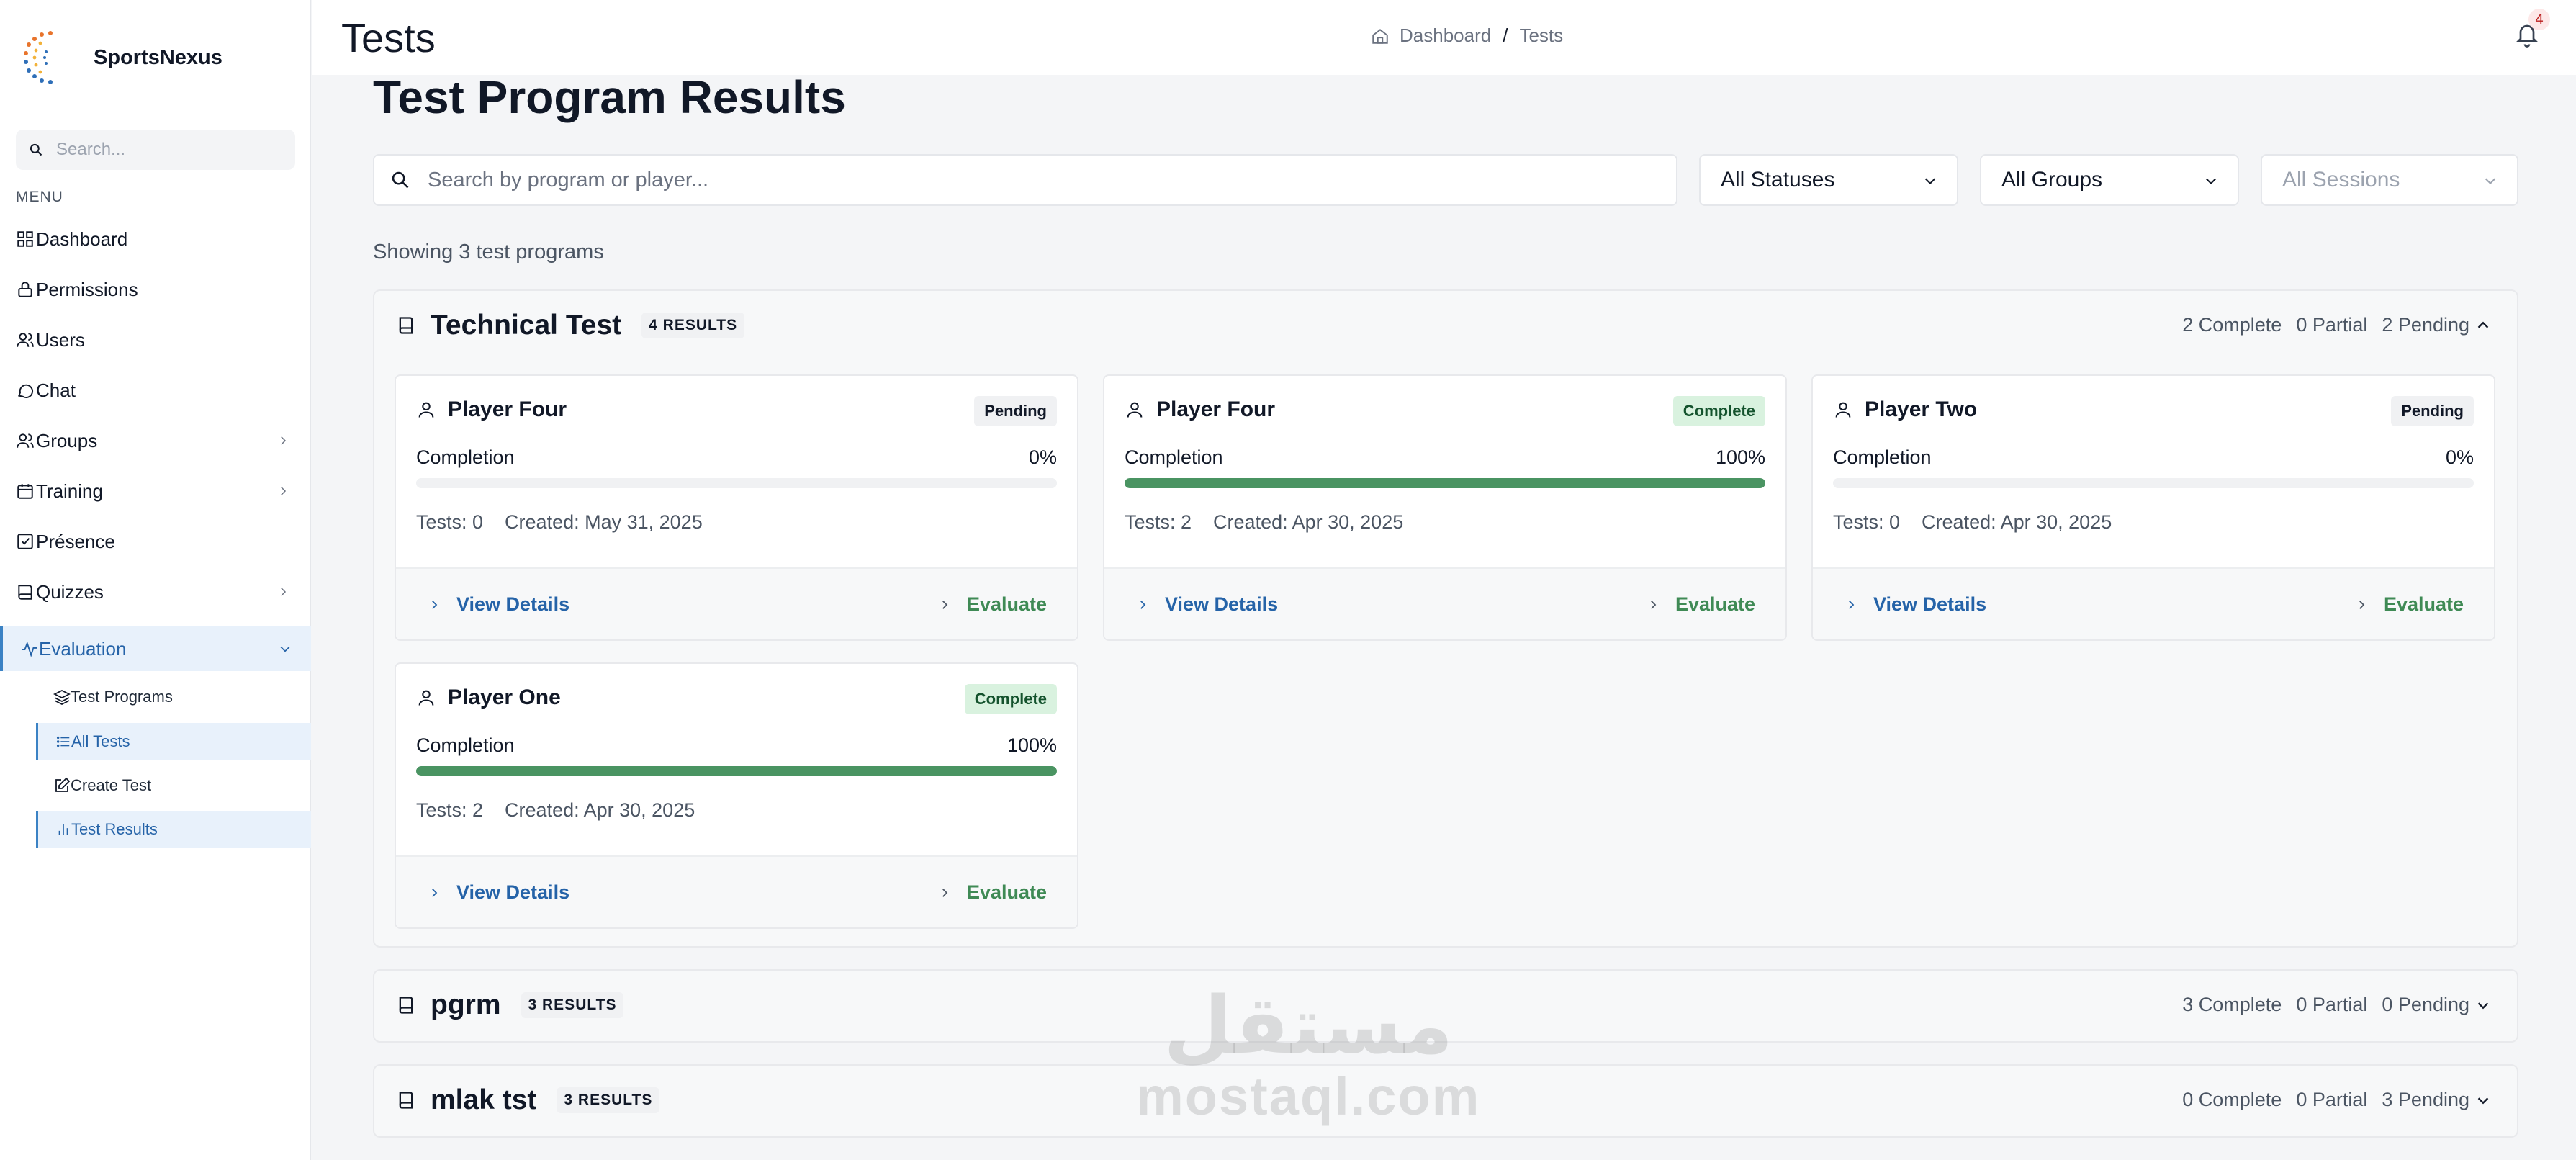  I want to click on group-filter-value: All Groups, so click(2052, 180).